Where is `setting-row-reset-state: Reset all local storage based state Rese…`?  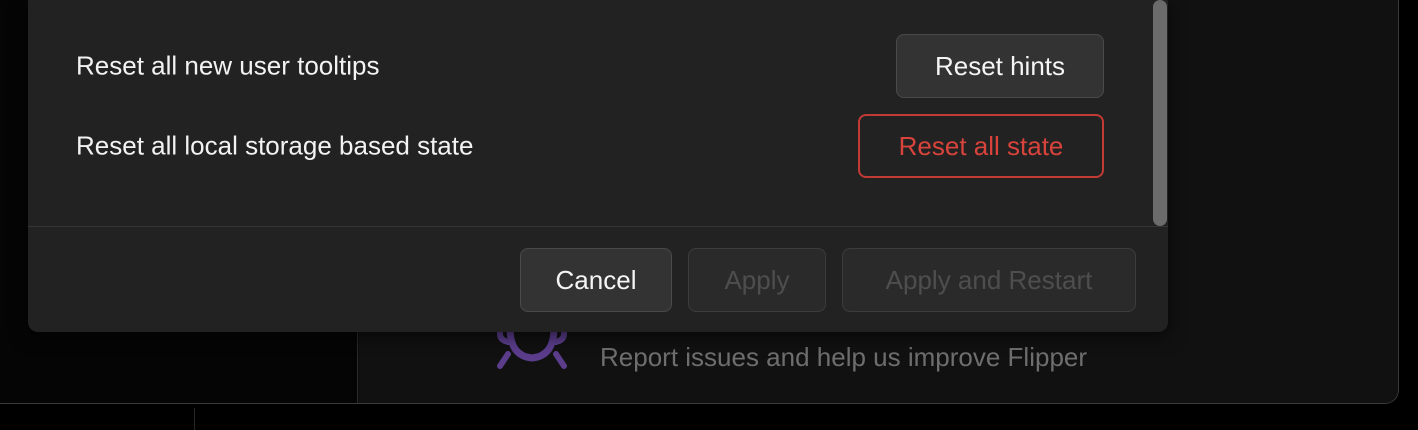
setting-row-reset-state: Reset all local storage based state Rese… is located at coordinates (590, 146).